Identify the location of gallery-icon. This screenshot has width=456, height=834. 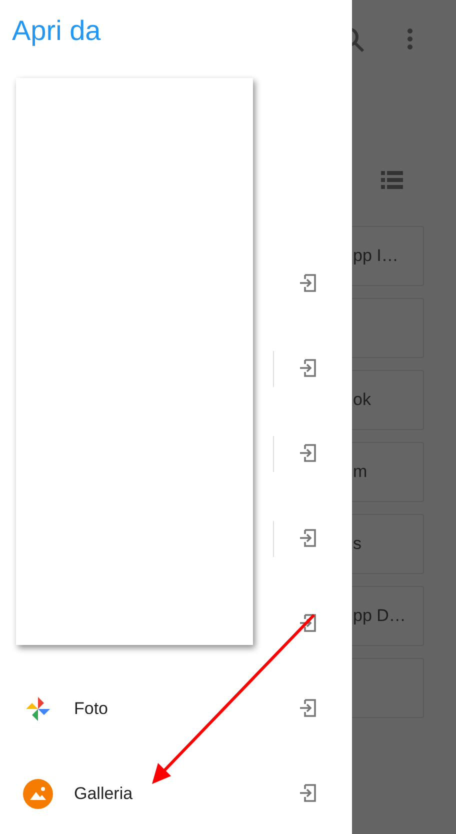
(38, 793).